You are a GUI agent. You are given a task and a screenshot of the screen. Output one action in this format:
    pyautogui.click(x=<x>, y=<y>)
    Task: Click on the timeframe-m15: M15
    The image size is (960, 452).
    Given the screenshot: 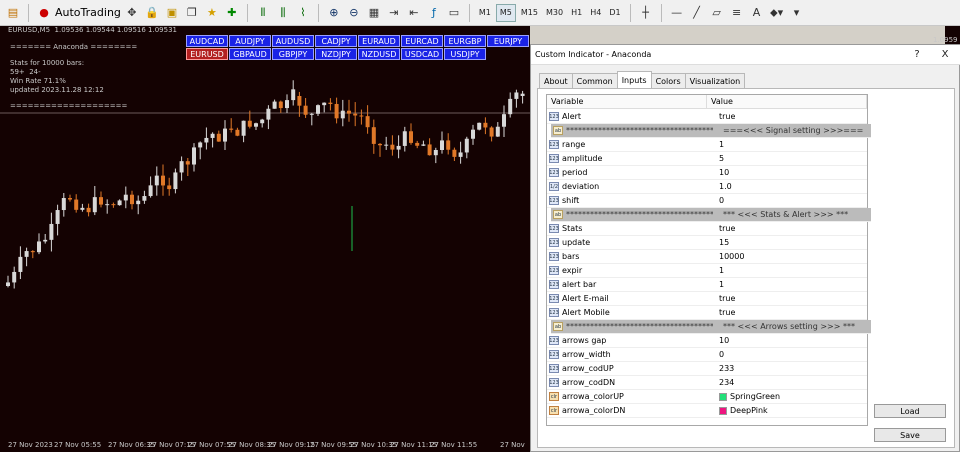 What is the action you would take?
    pyautogui.click(x=529, y=13)
    